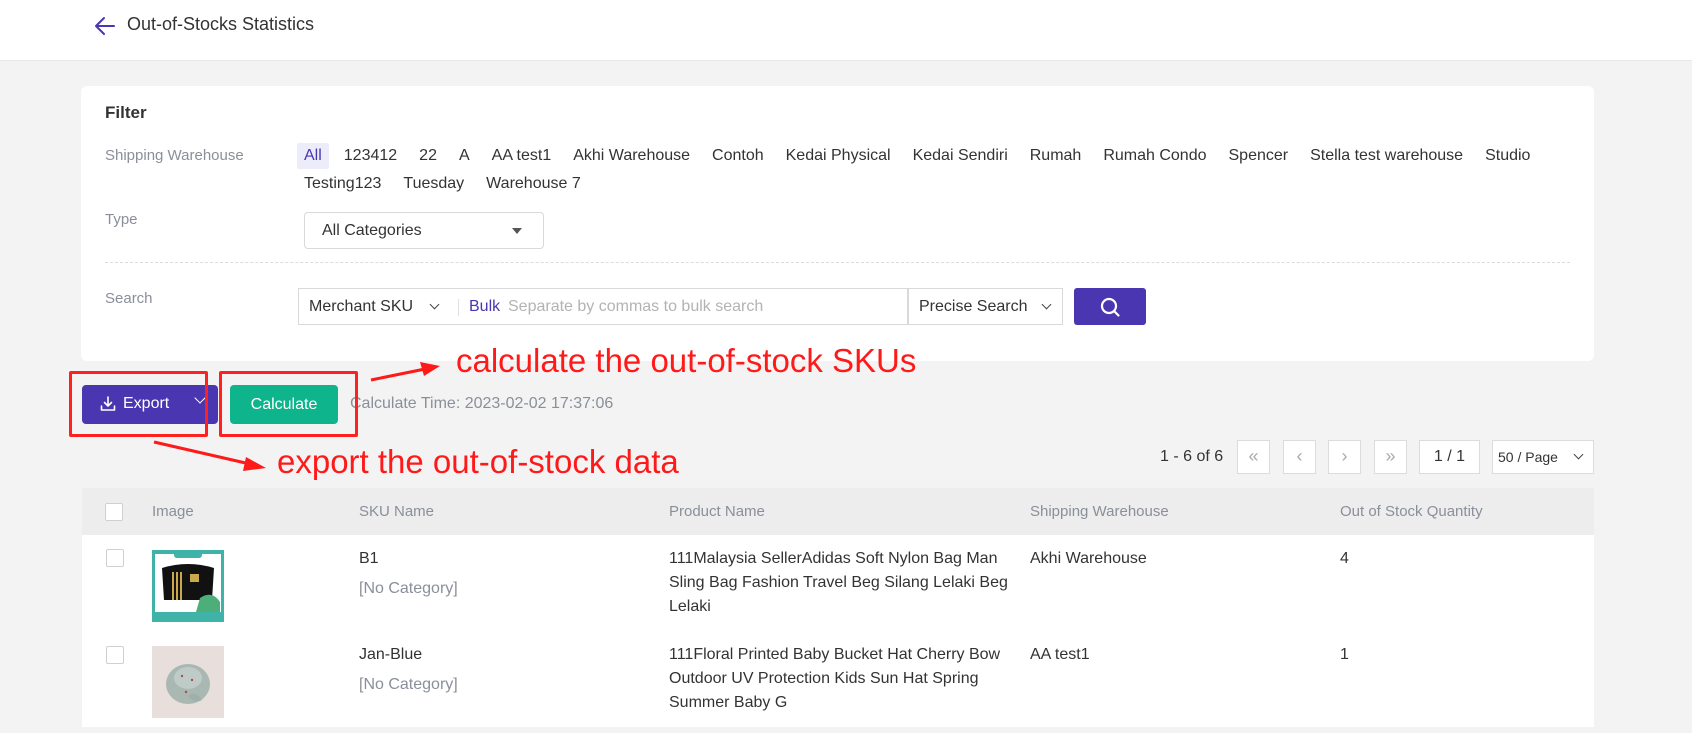 This screenshot has width=1692, height=733. Describe the element at coordinates (1344, 654) in the screenshot. I see `out-of-stock-quantity: 1` at that location.